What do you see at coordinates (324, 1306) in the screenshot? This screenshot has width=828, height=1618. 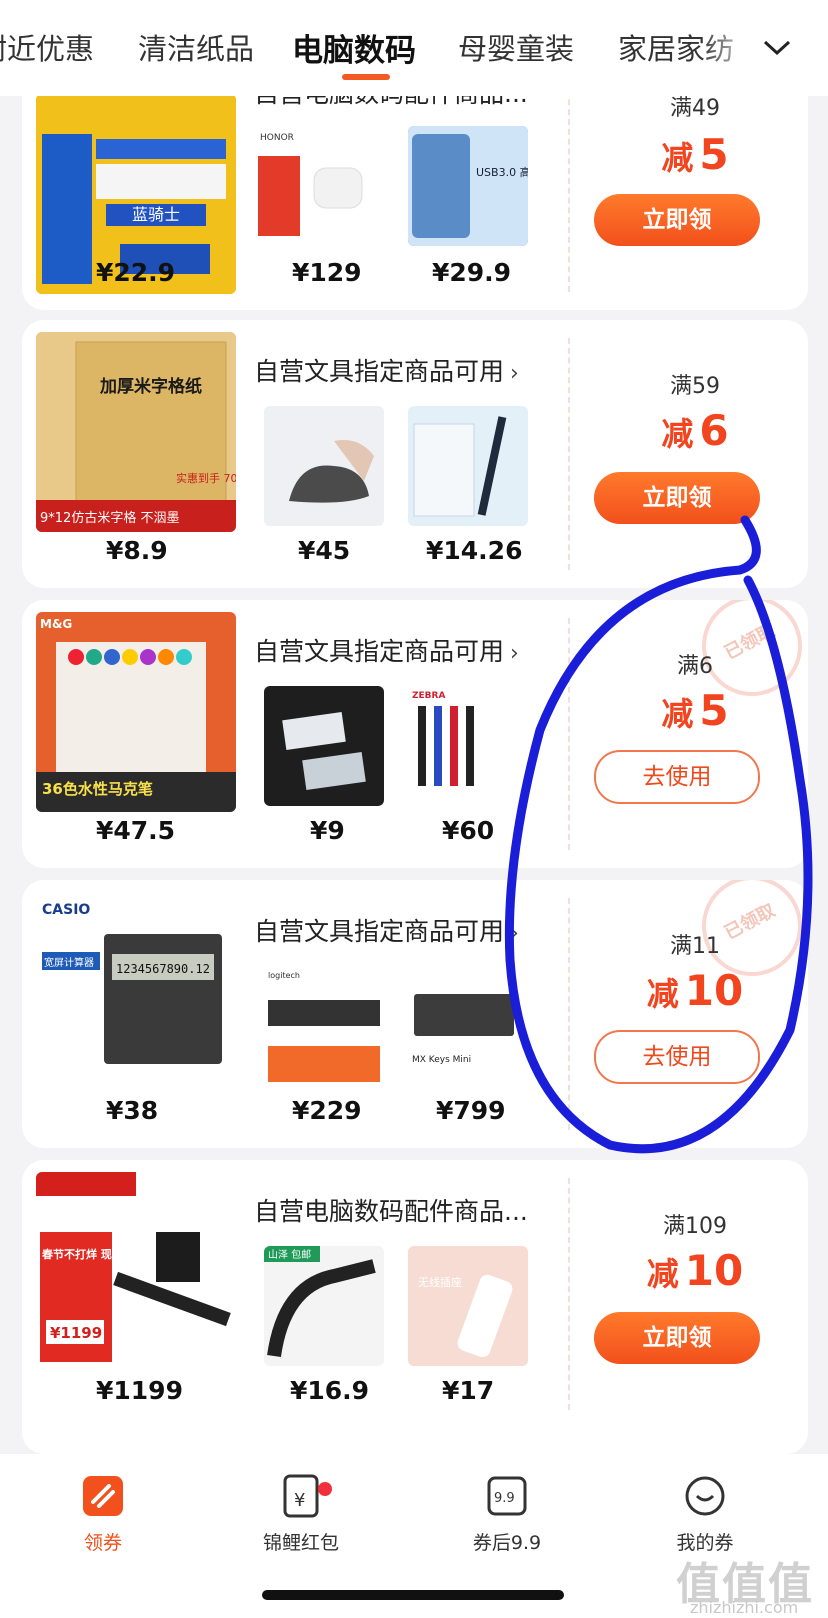 I see `product-image: 山泽 包邮` at bounding box center [324, 1306].